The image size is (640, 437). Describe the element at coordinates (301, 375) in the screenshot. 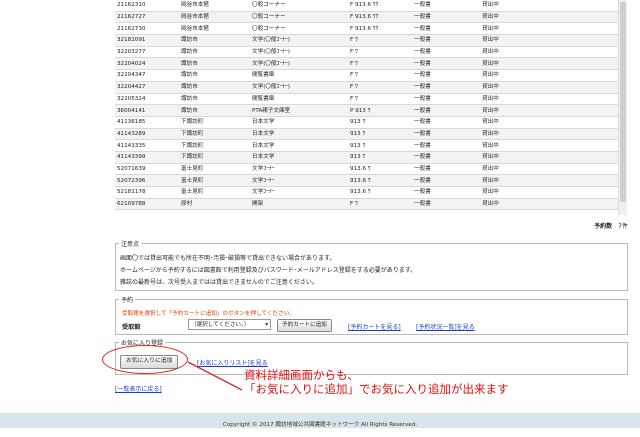

I see `callout-line: 資料詳細画面からも、` at that location.